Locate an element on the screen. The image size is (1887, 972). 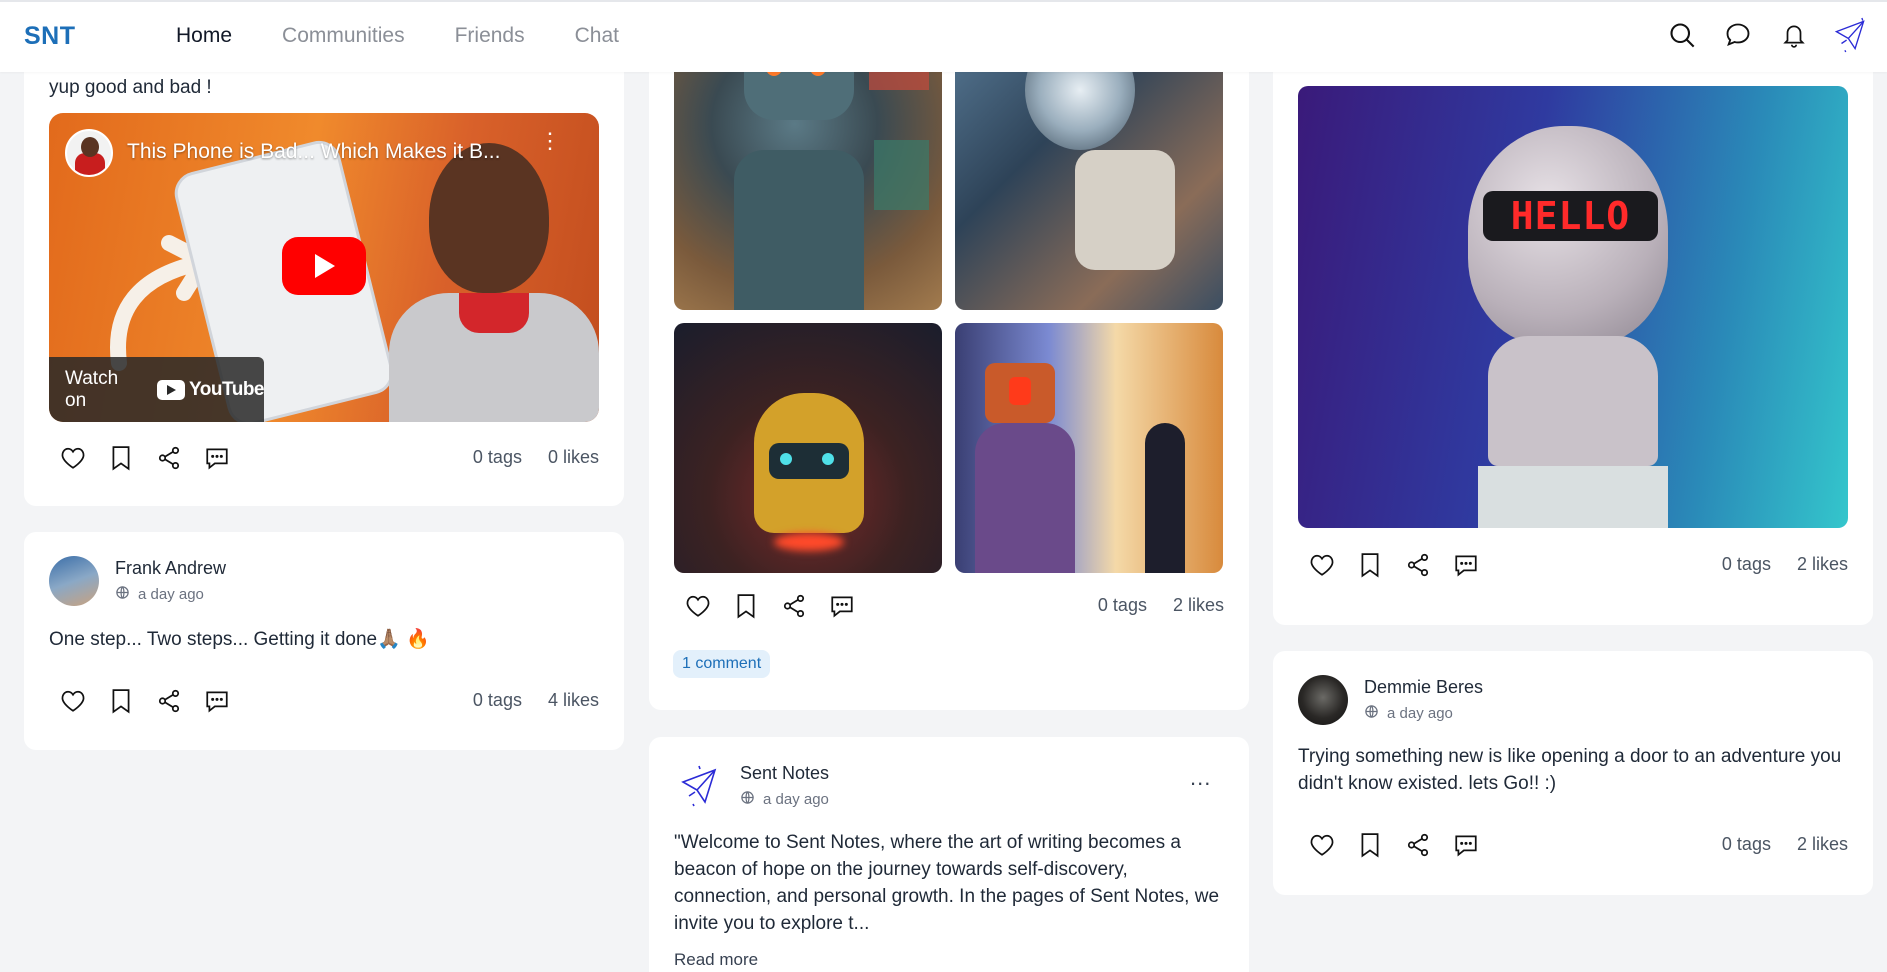
person-graphic is located at coordinates (494, 277).